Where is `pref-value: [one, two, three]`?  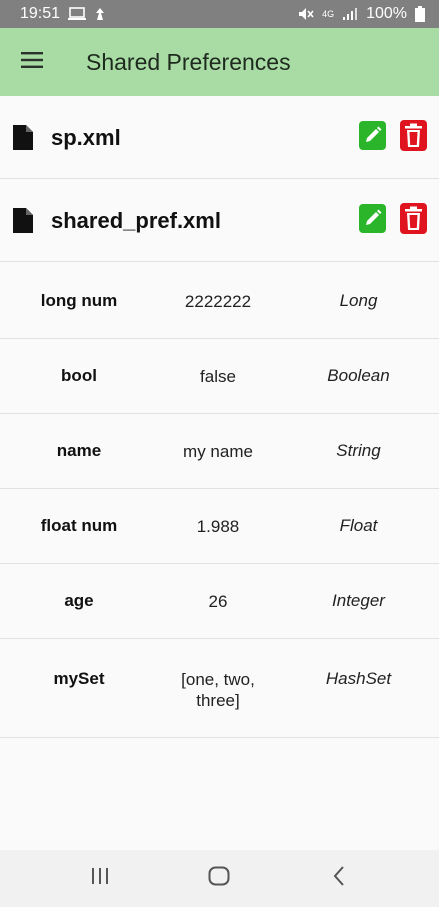
pref-value: [one, two, three] is located at coordinates (218, 690).